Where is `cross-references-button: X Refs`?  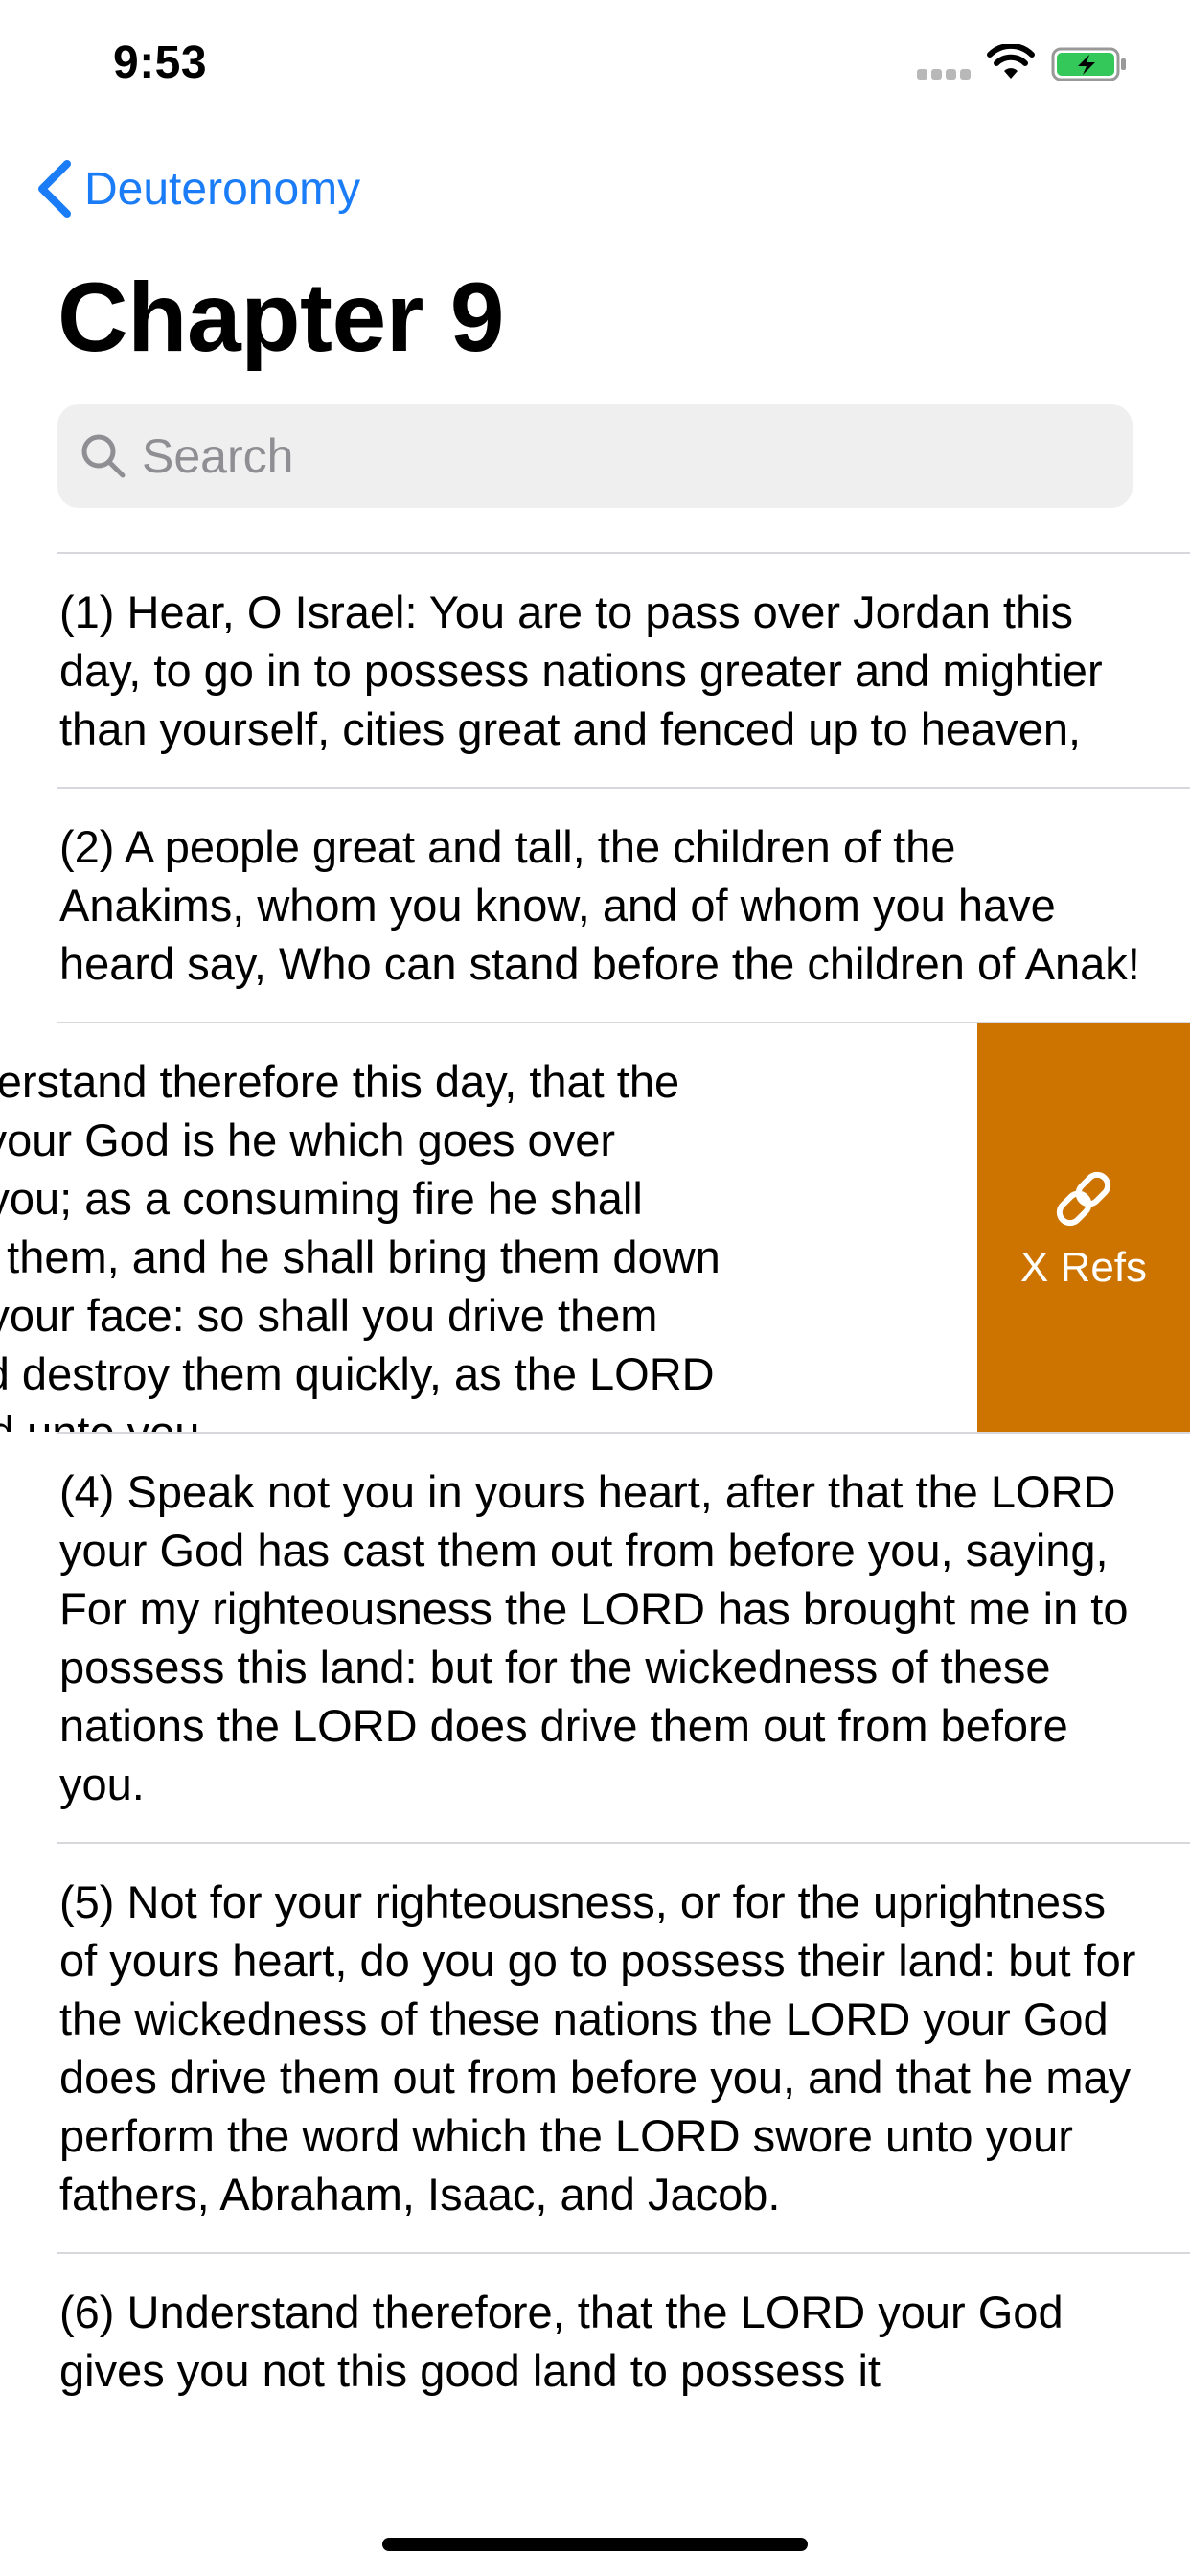 cross-references-button: X Refs is located at coordinates (1083, 1228).